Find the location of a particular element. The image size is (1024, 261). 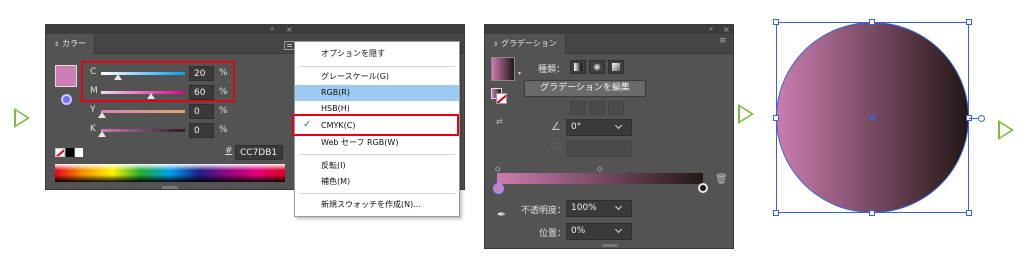

aspect-ratio-field is located at coordinates (599, 148).